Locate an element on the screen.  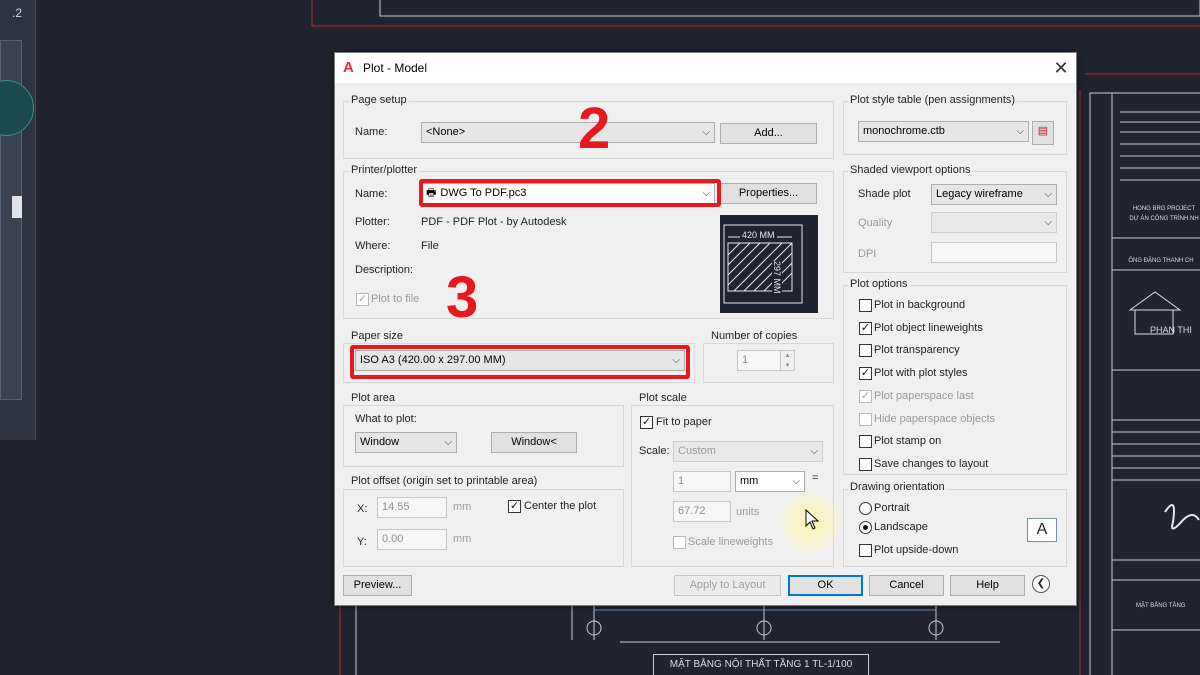
plot-style-select: monochrome.ctb ⌵ is located at coordinates (943, 131).